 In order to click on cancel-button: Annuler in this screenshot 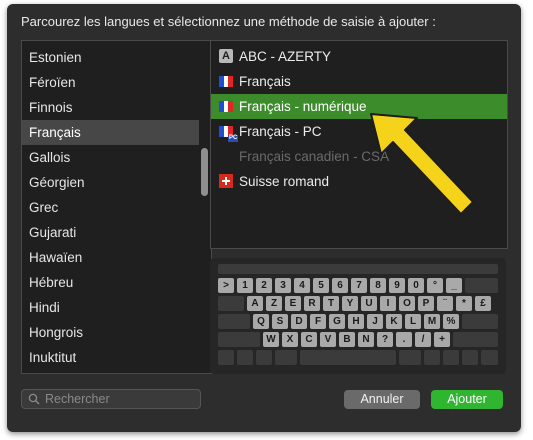, I will do `click(382, 399)`.